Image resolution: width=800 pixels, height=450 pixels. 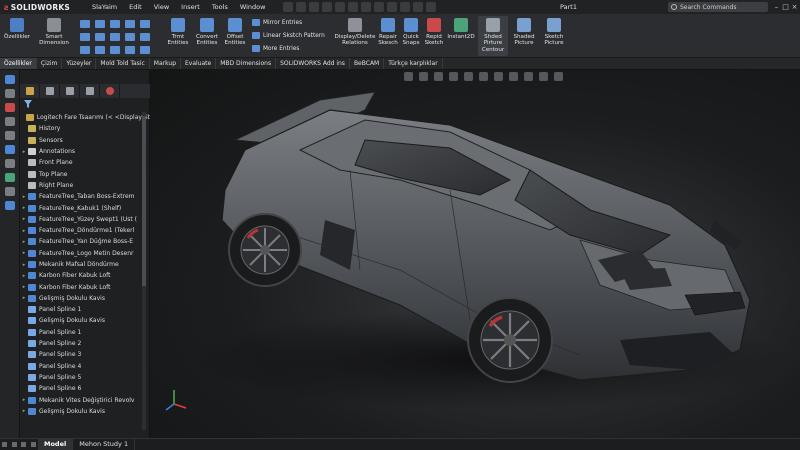 I want to click on linear-sketch-pattern-button: Linear Skstch Pattern, so click(x=288, y=35).